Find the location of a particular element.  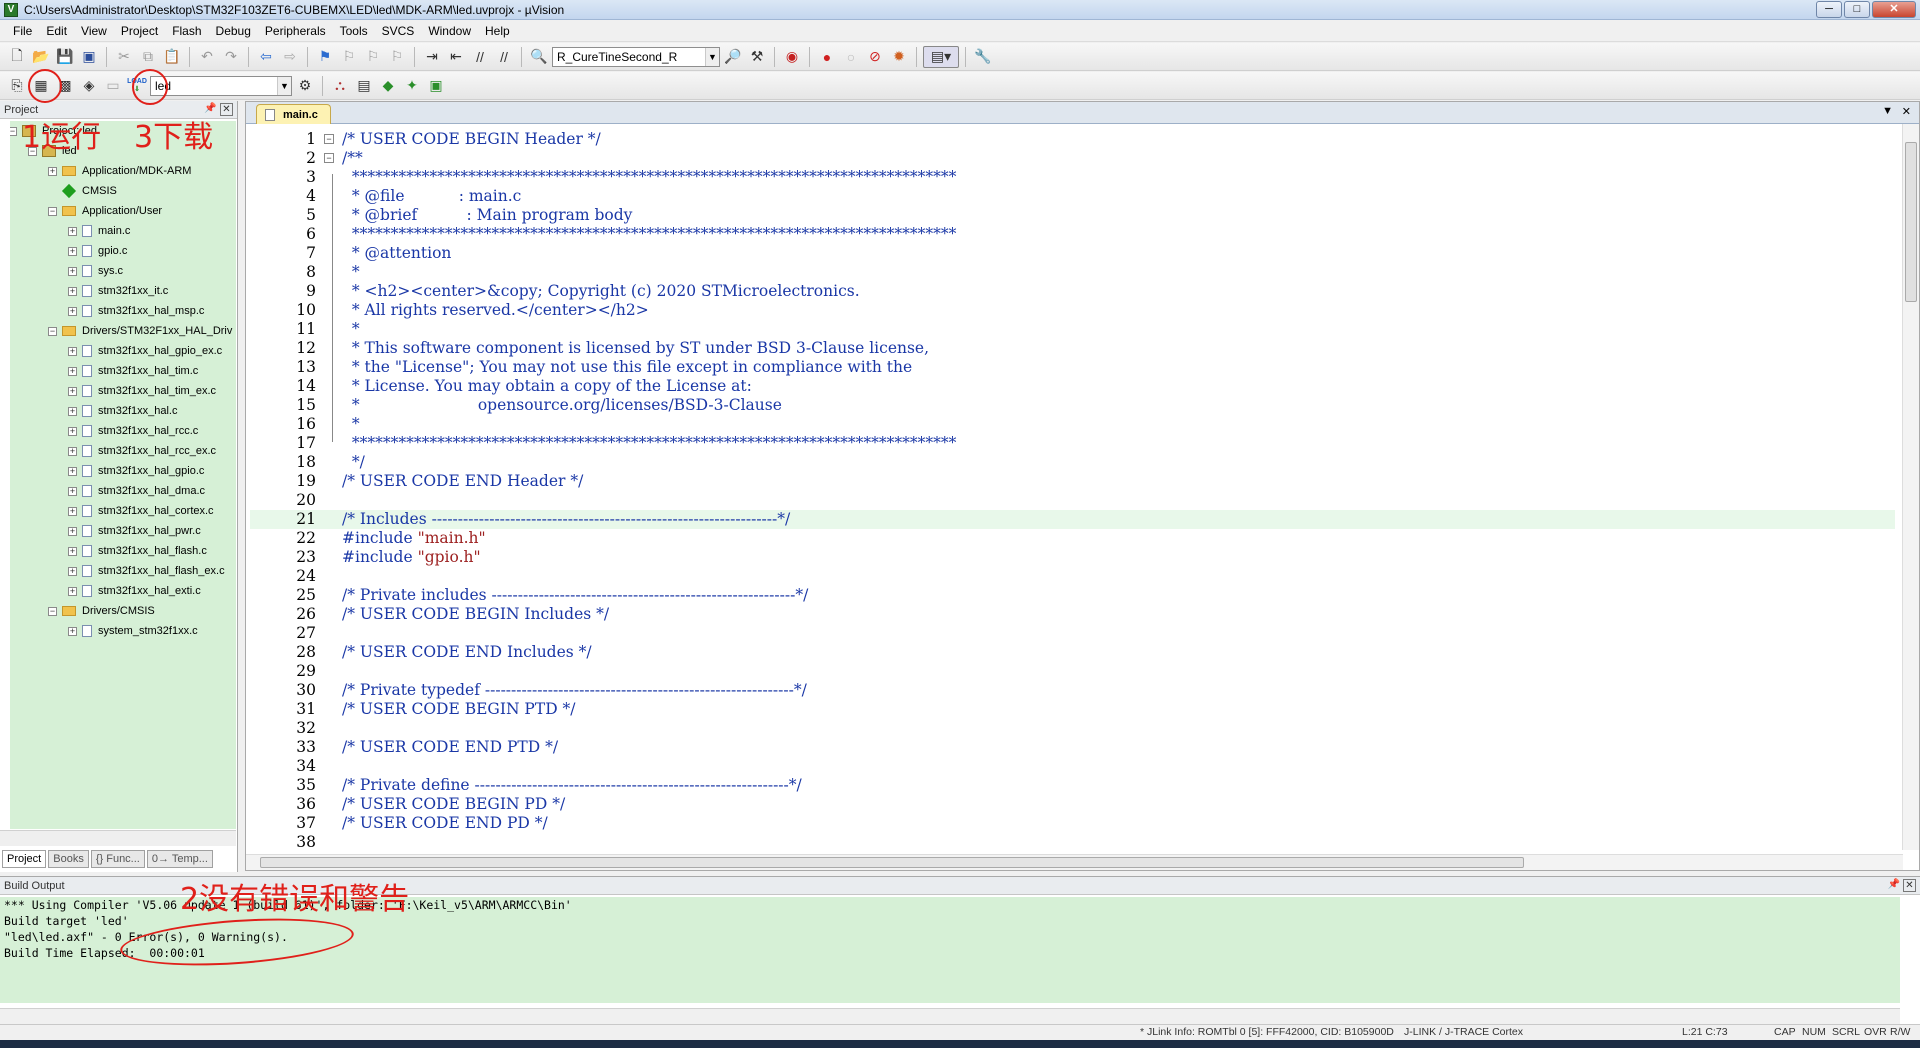

file-extensions-icon: ▤ is located at coordinates (364, 86).